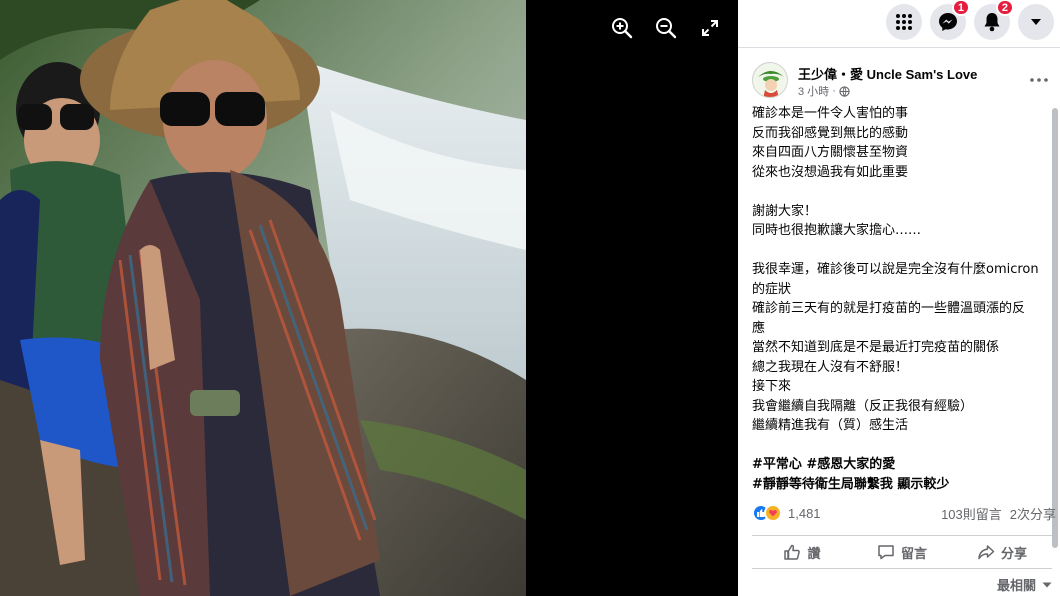 The width and height of the screenshot is (1060, 596). Describe the element at coordinates (886, 552) in the screenshot. I see `comment-icon` at that location.